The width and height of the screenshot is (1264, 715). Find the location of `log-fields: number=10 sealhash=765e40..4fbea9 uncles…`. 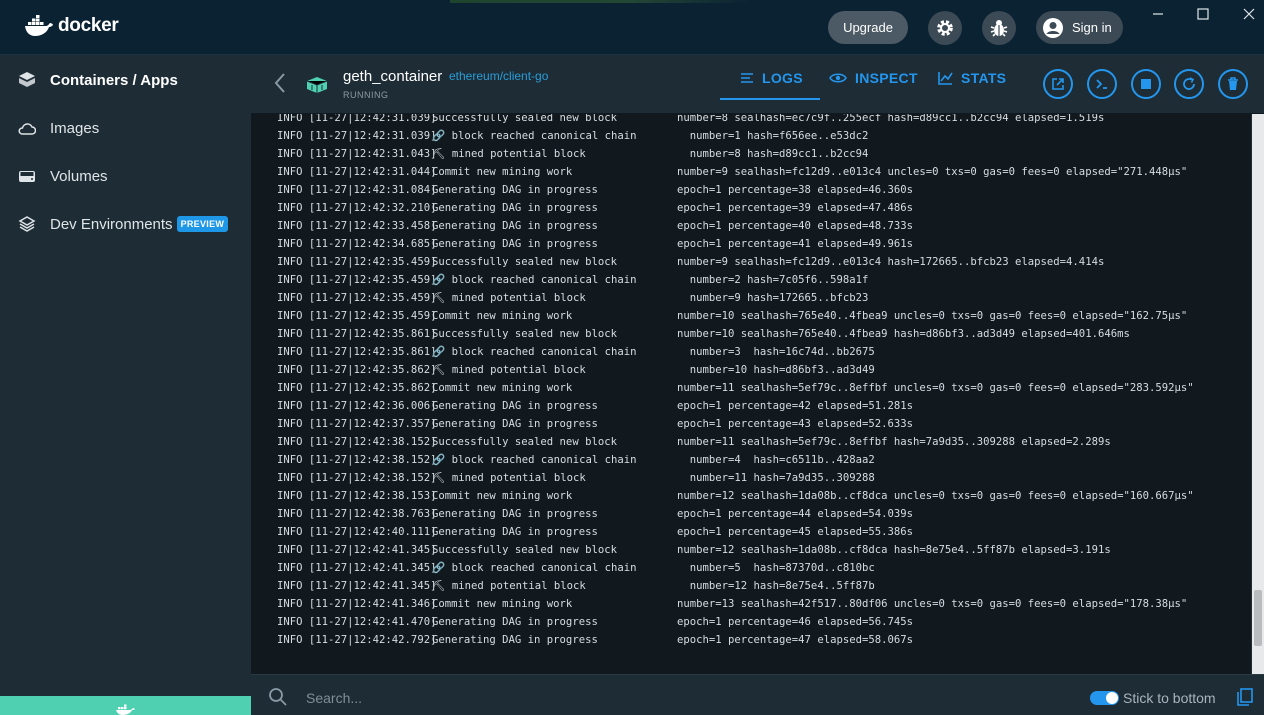

log-fields: number=10 sealhash=765e40..4fbea9 uncles… is located at coordinates (932, 316).